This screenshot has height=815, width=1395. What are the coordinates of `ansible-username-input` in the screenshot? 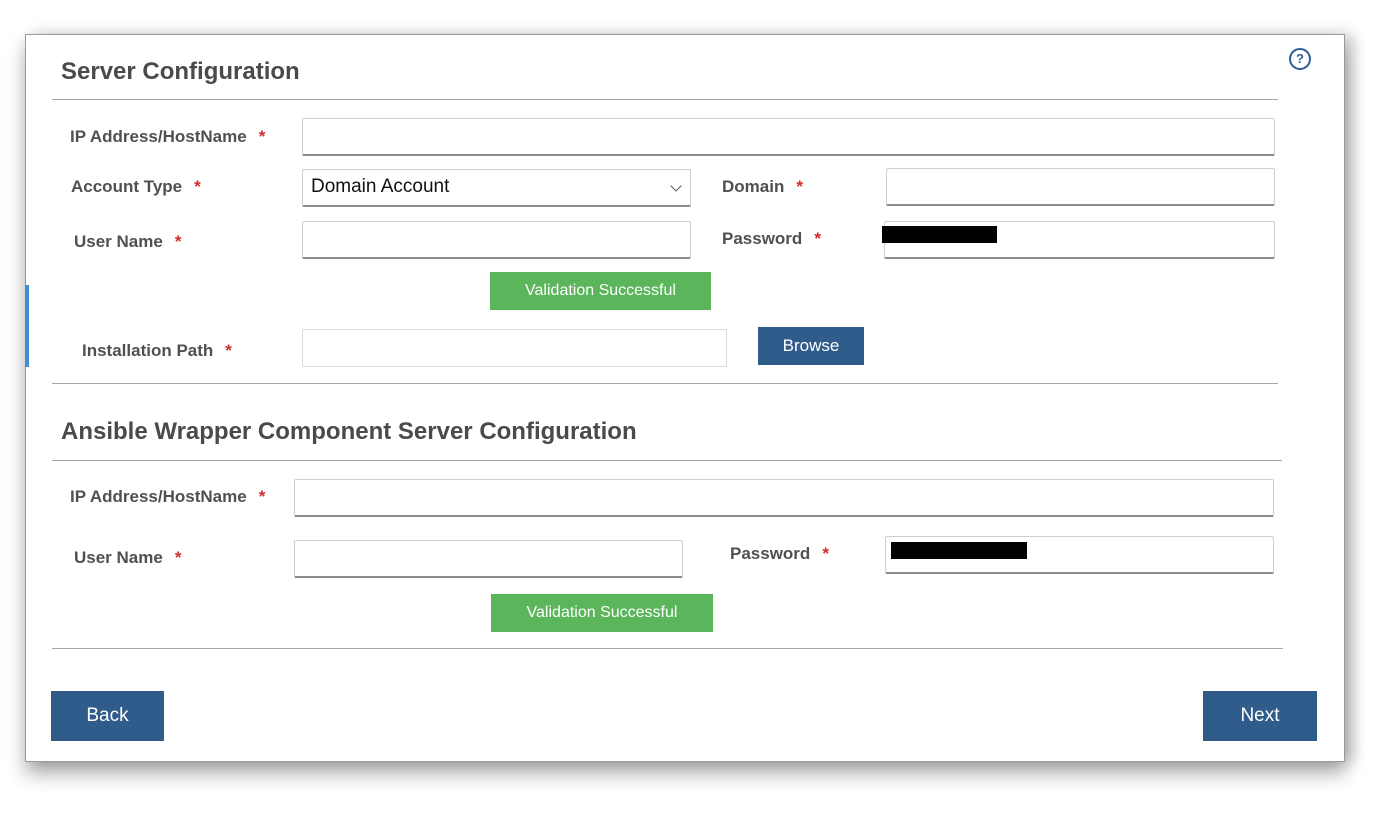 It's located at (488, 559).